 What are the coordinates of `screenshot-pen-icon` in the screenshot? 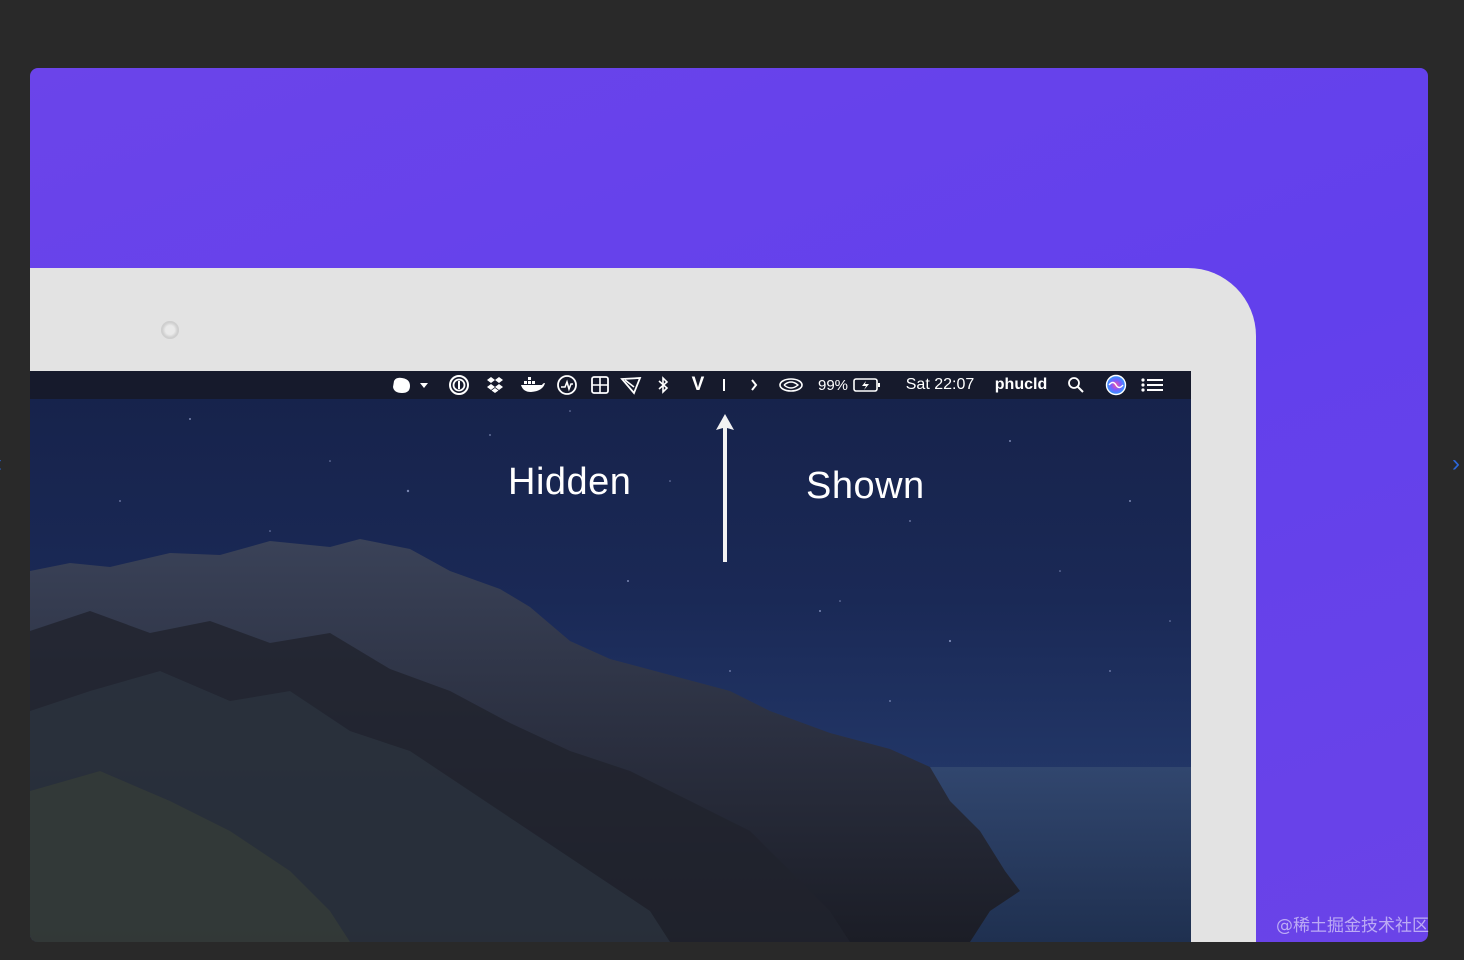 It's located at (631, 385).